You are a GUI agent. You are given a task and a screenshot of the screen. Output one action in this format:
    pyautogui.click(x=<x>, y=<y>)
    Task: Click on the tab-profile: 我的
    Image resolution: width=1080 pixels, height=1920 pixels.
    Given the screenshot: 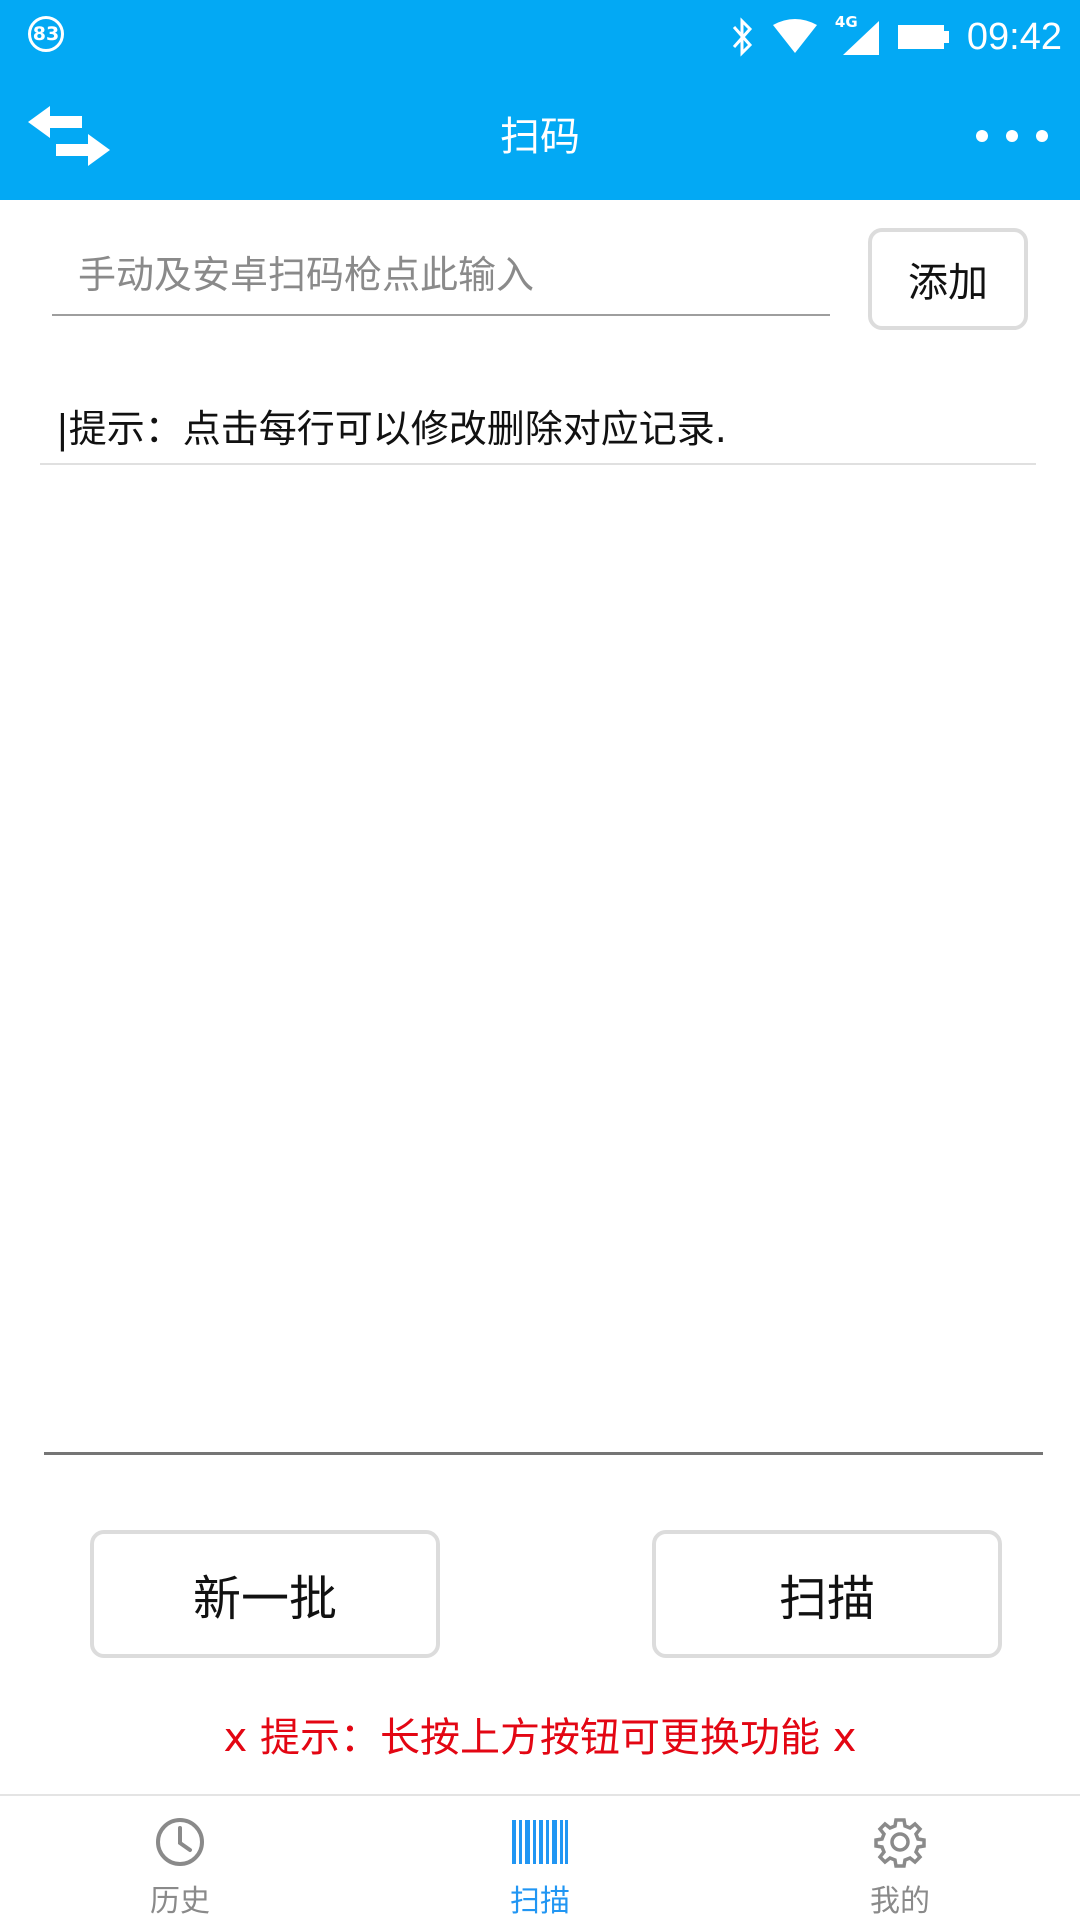 What is the action you would take?
    pyautogui.click(x=900, y=1858)
    